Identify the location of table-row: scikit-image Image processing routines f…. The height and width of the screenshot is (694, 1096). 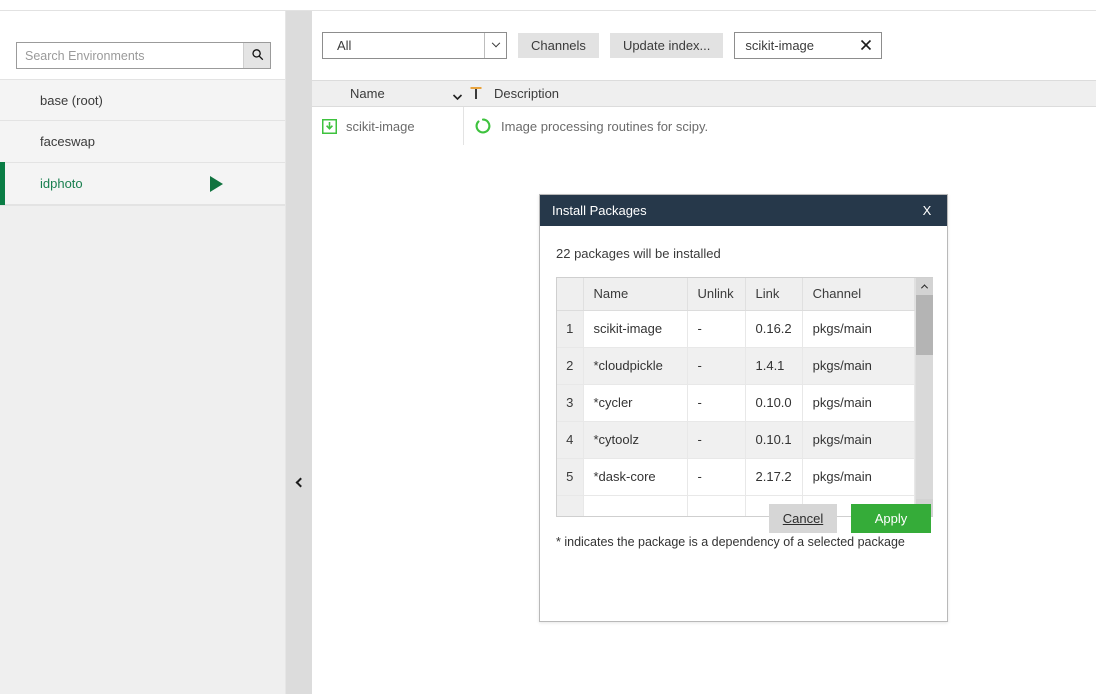
(704, 126).